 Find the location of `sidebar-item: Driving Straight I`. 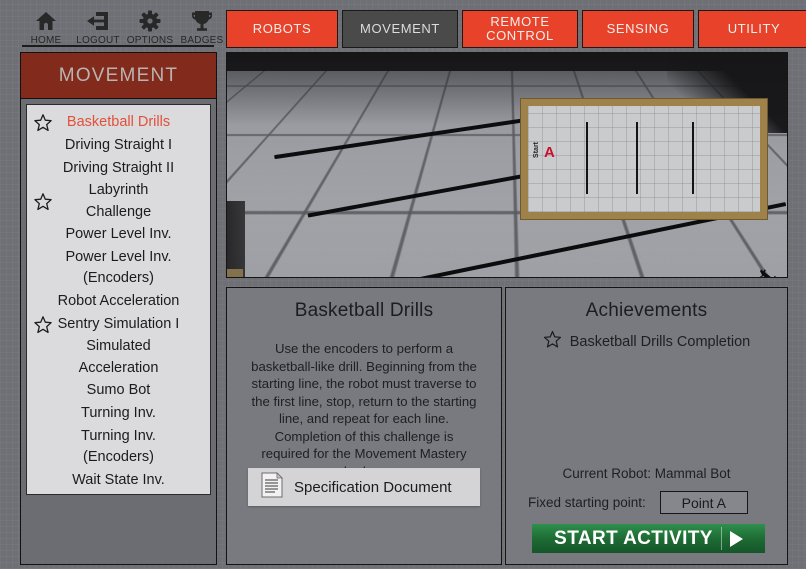

sidebar-item: Driving Straight I is located at coordinates (118, 145).